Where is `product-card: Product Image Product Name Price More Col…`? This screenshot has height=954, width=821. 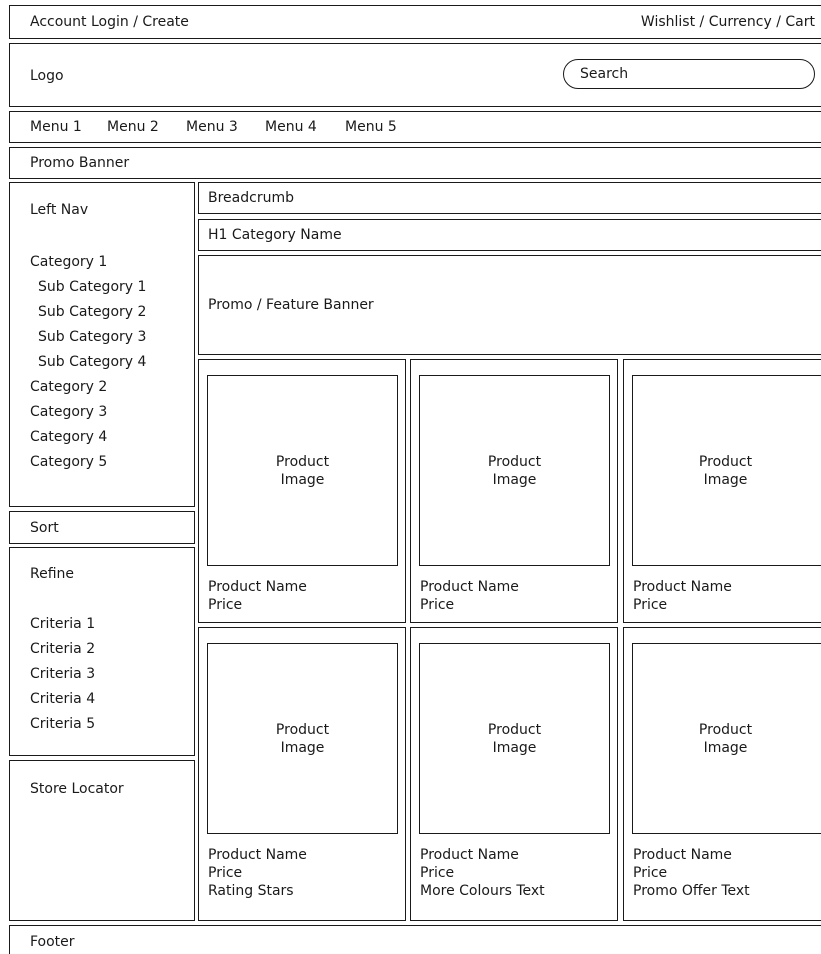 product-card: Product Image Product Name Price More Col… is located at coordinates (514, 774).